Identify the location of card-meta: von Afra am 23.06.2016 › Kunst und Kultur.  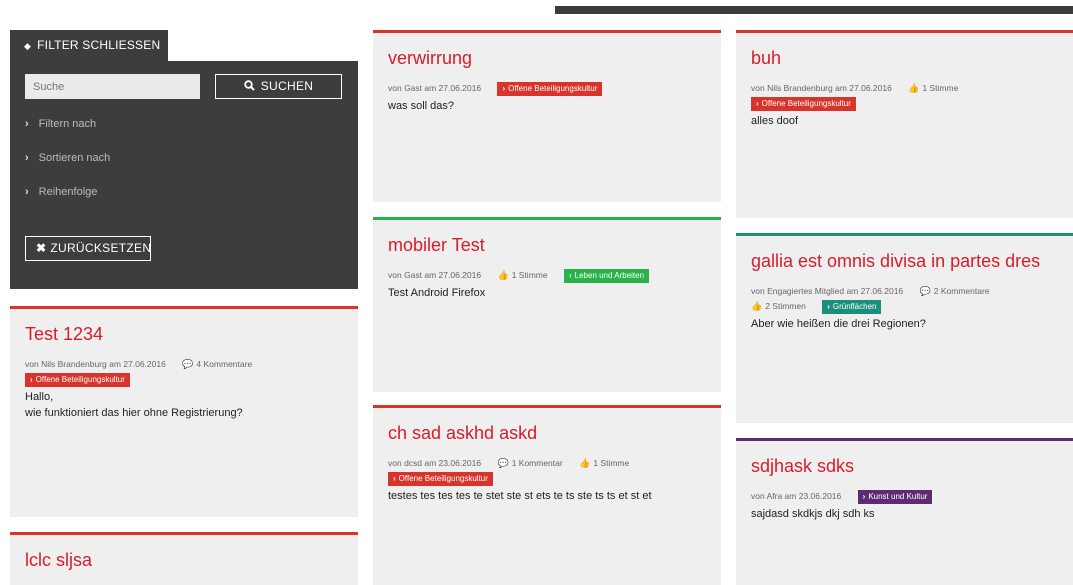
(904, 496).